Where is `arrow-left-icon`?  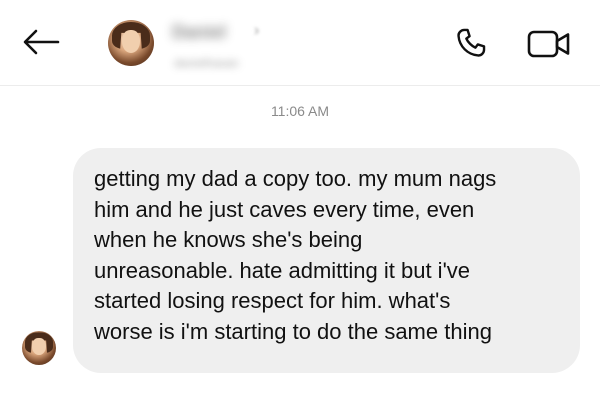
arrow-left-icon is located at coordinates (41, 42).